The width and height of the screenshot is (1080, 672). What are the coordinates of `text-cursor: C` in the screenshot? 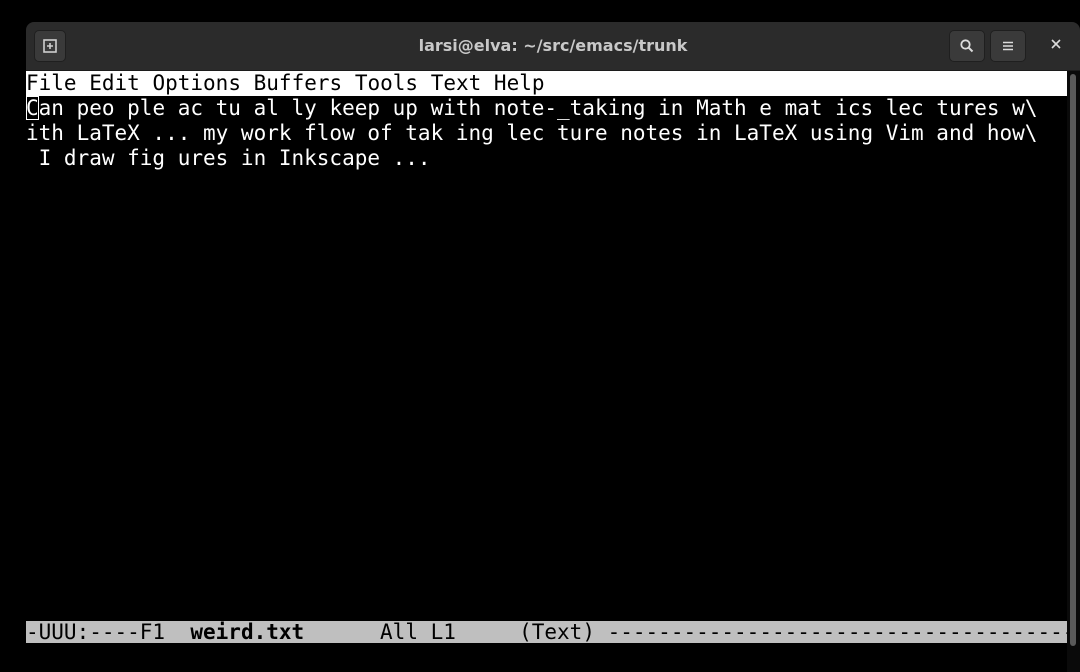 It's located at (32, 108).